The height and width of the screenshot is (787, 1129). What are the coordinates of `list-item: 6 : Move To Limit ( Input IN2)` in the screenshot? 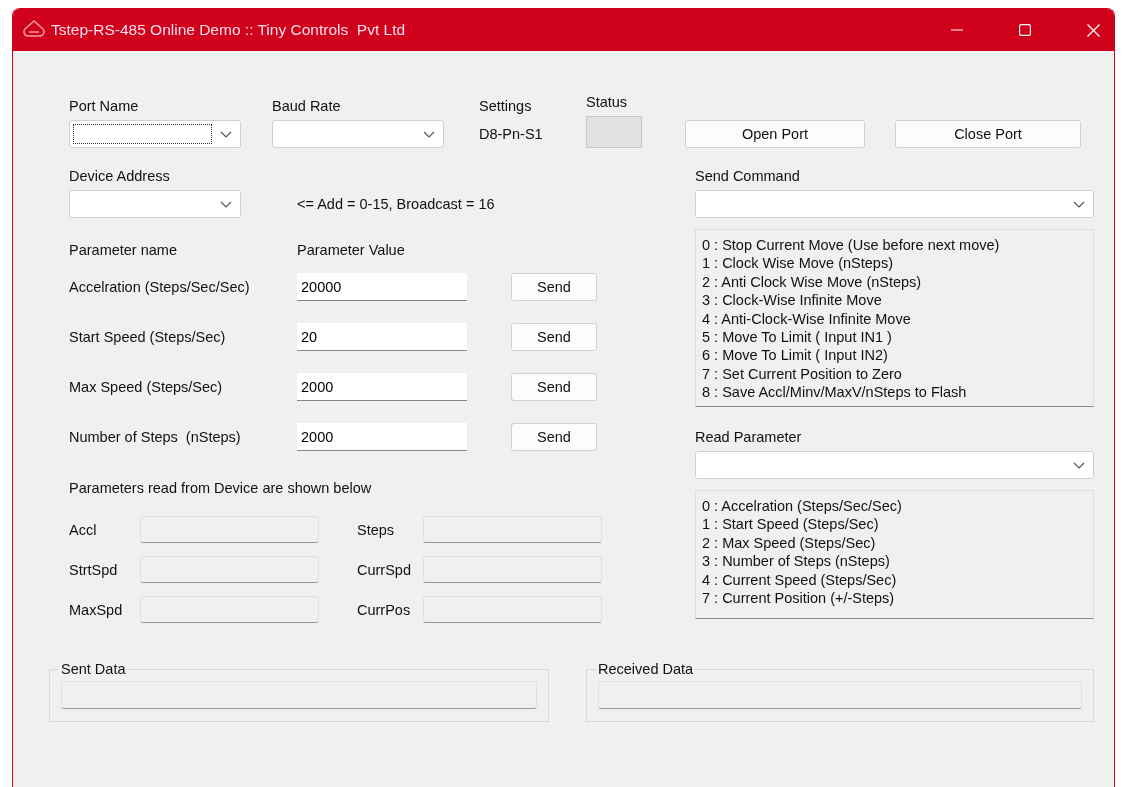 It's located at (894, 355).